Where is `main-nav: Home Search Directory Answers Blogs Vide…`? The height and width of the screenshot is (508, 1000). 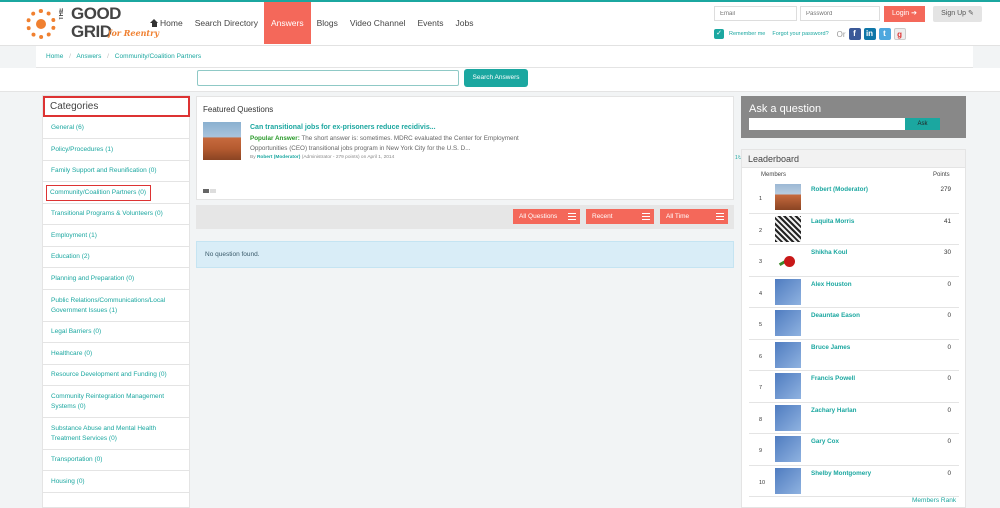
main-nav: Home Search Directory Answers Blogs Vide… is located at coordinates (311, 23).